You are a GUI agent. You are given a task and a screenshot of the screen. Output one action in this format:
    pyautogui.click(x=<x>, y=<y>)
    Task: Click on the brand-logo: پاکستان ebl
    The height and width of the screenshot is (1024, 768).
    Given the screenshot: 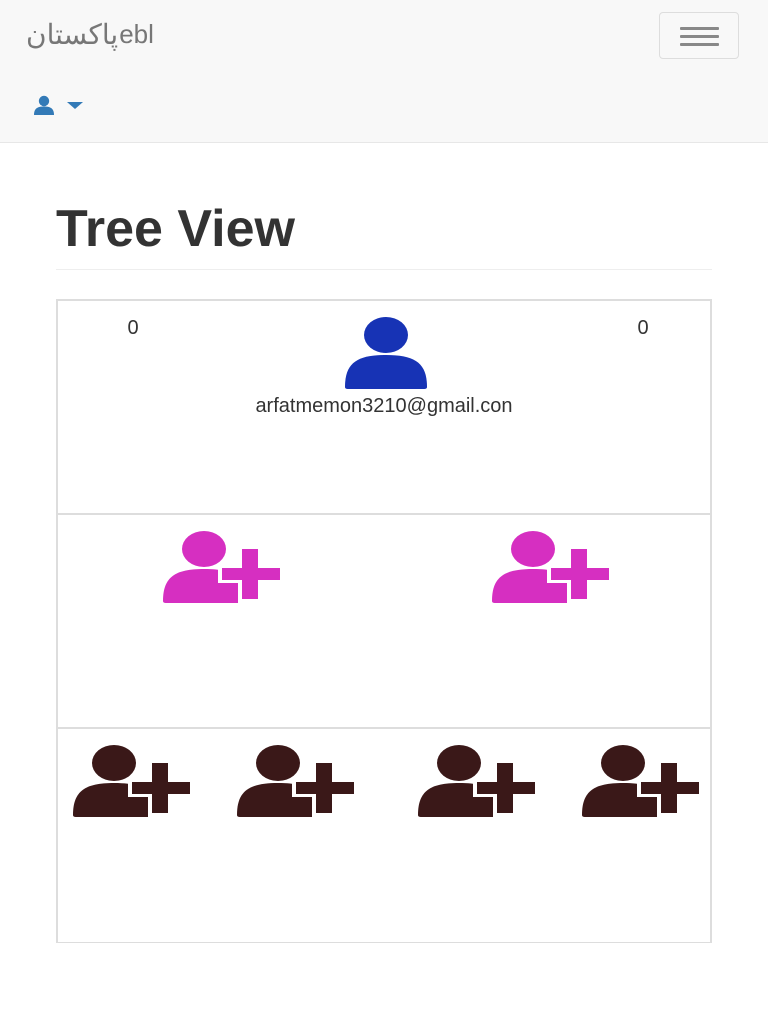 What is the action you would take?
    pyautogui.click(x=90, y=34)
    